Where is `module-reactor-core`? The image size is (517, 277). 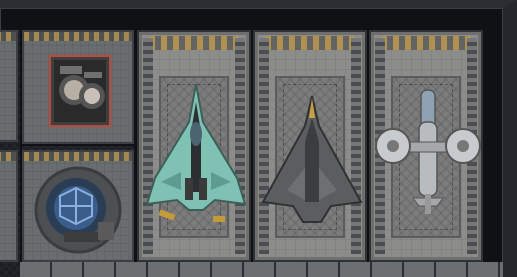 module-reactor-core is located at coordinates (78, 206).